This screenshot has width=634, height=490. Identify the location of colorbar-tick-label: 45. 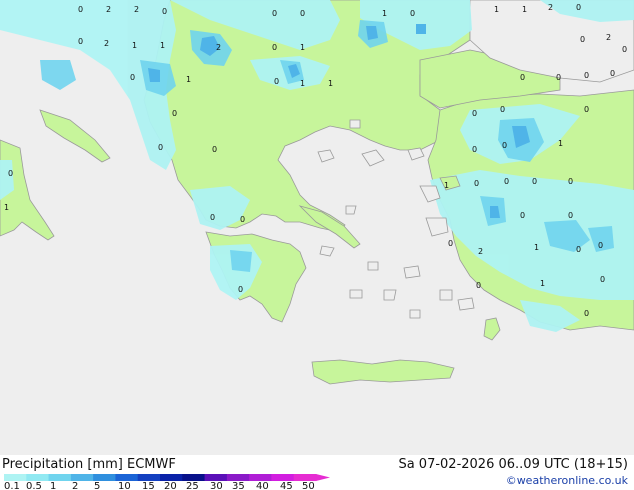
(286, 485).